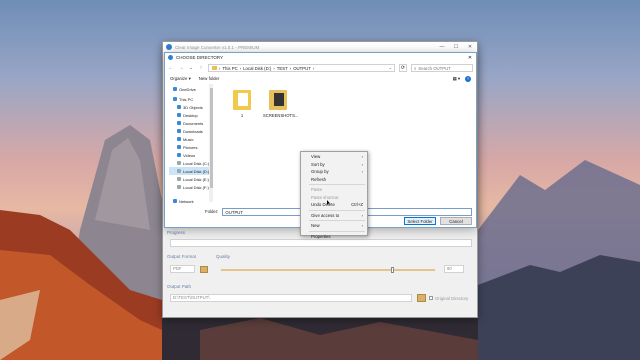  I want to click on context-menu-item: Properties, so click(334, 237).